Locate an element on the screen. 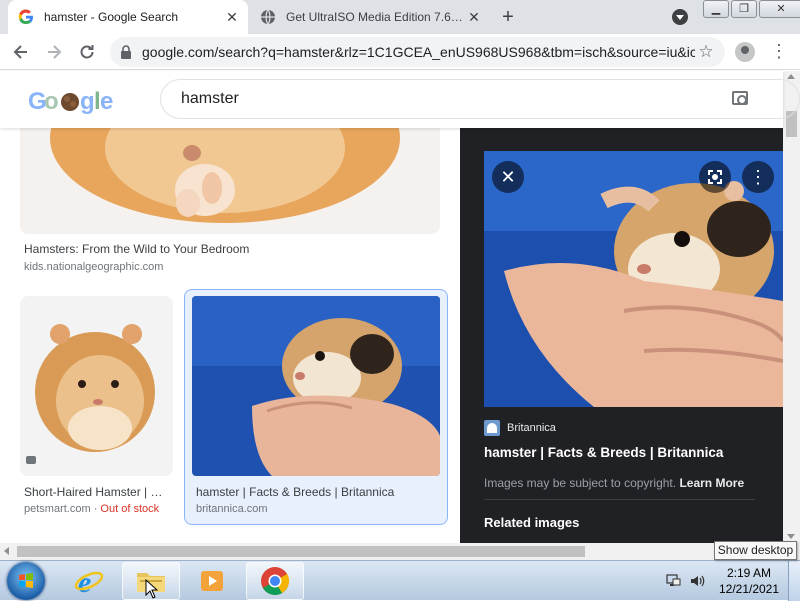  hamster-in-hands-photo is located at coordinates (316, 386).